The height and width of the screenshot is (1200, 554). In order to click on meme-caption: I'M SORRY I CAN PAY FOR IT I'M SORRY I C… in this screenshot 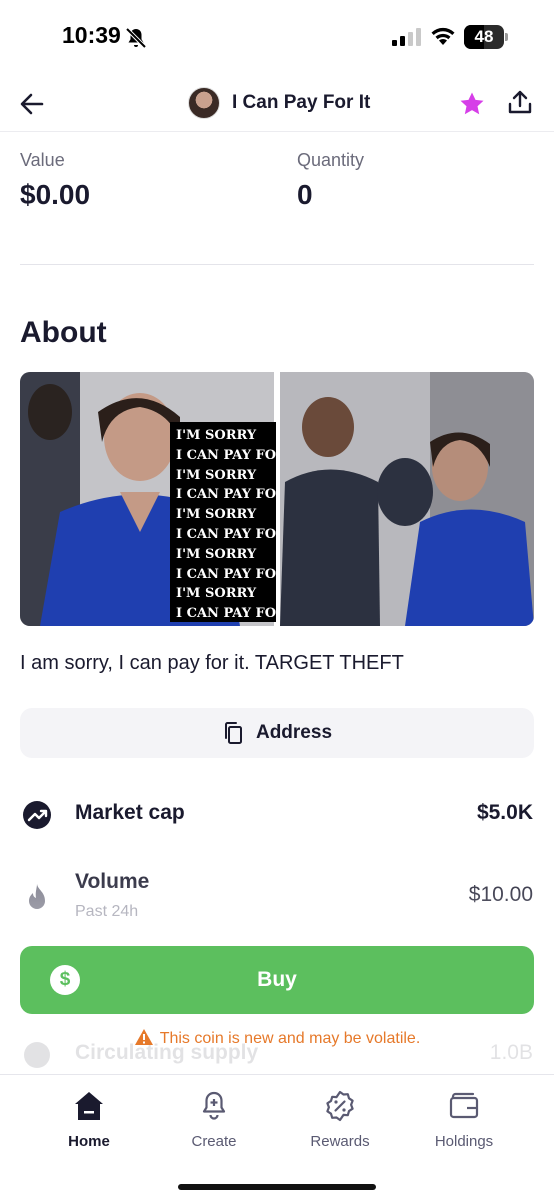, I will do `click(223, 522)`.